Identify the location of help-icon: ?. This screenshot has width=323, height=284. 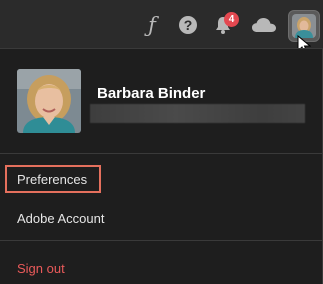
(188, 25).